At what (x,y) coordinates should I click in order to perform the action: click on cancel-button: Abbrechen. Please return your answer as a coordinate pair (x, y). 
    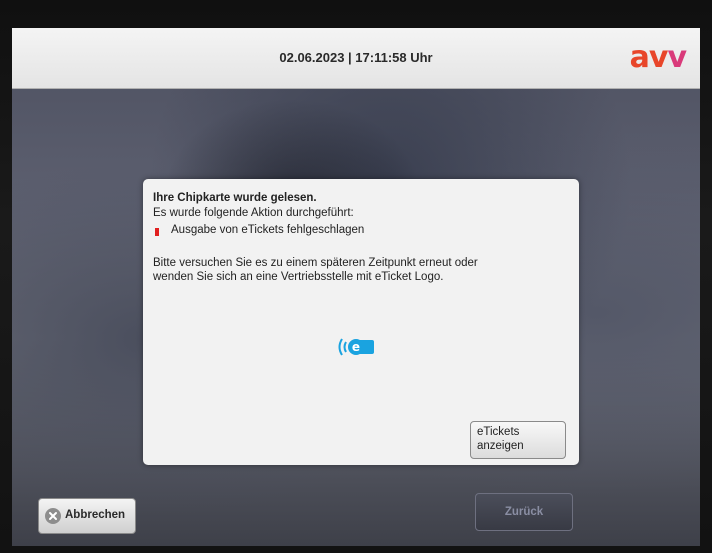
    Looking at the image, I should click on (87, 516).